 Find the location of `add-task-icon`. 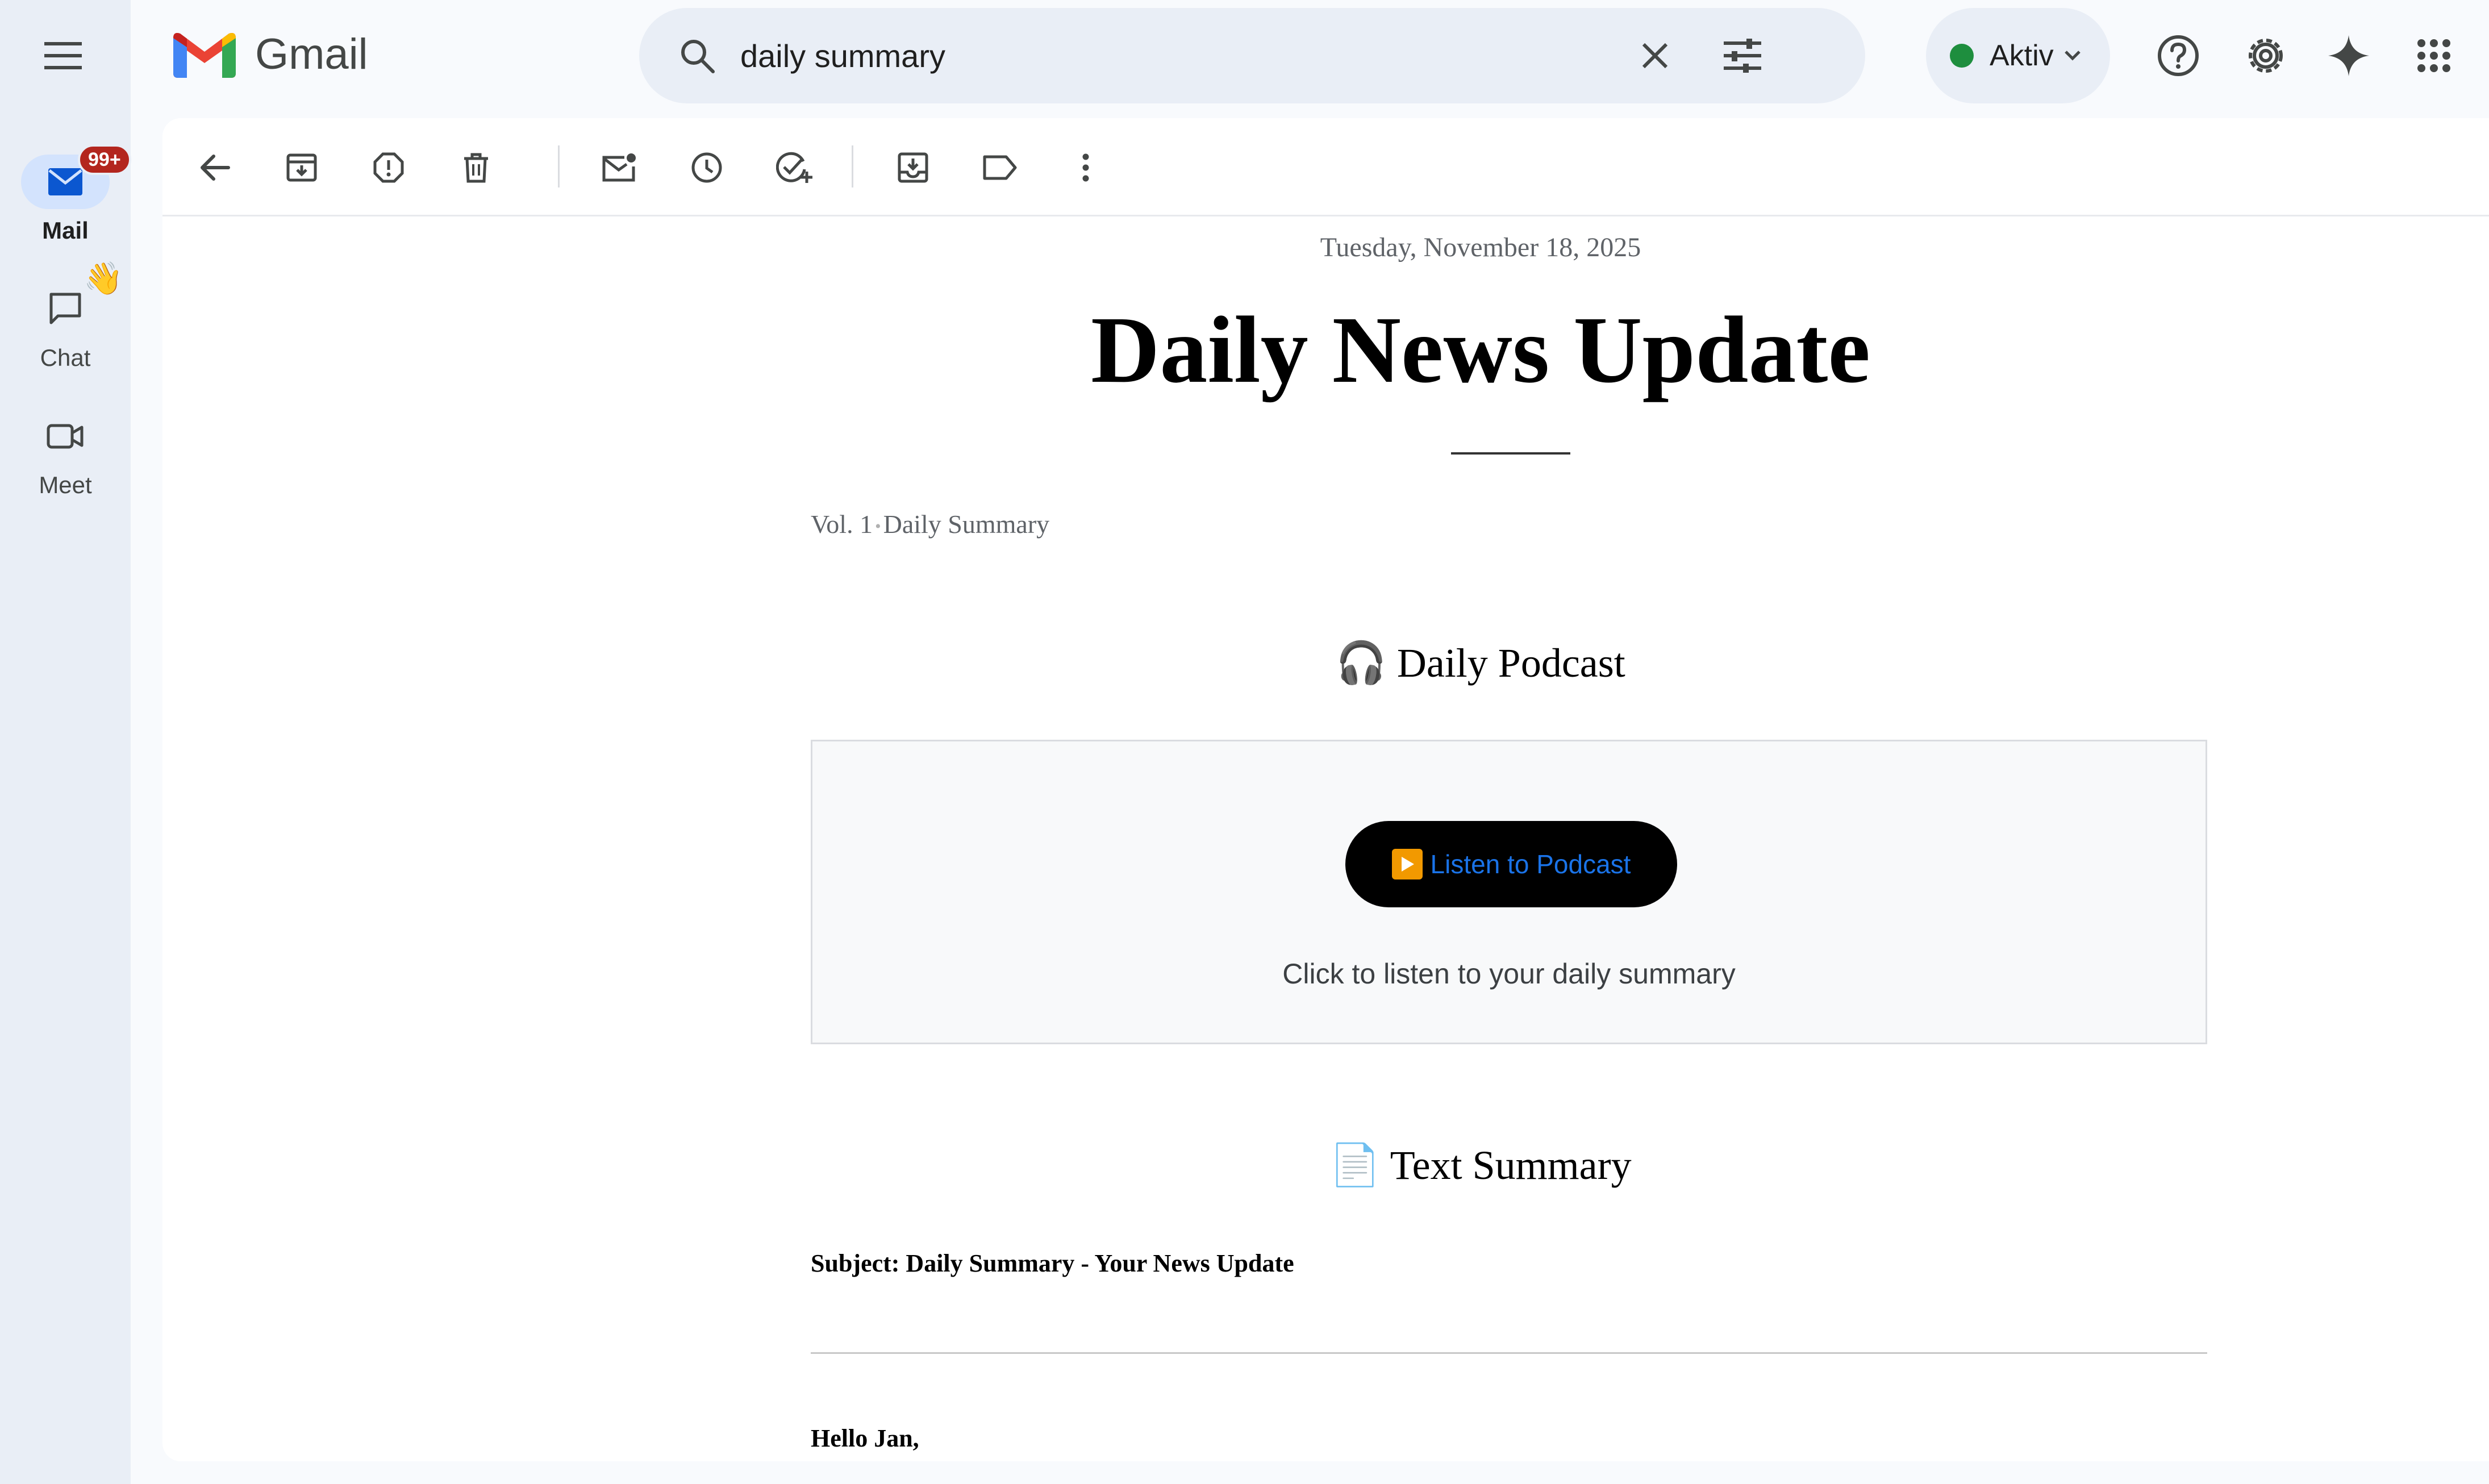

add-task-icon is located at coordinates (794, 167).